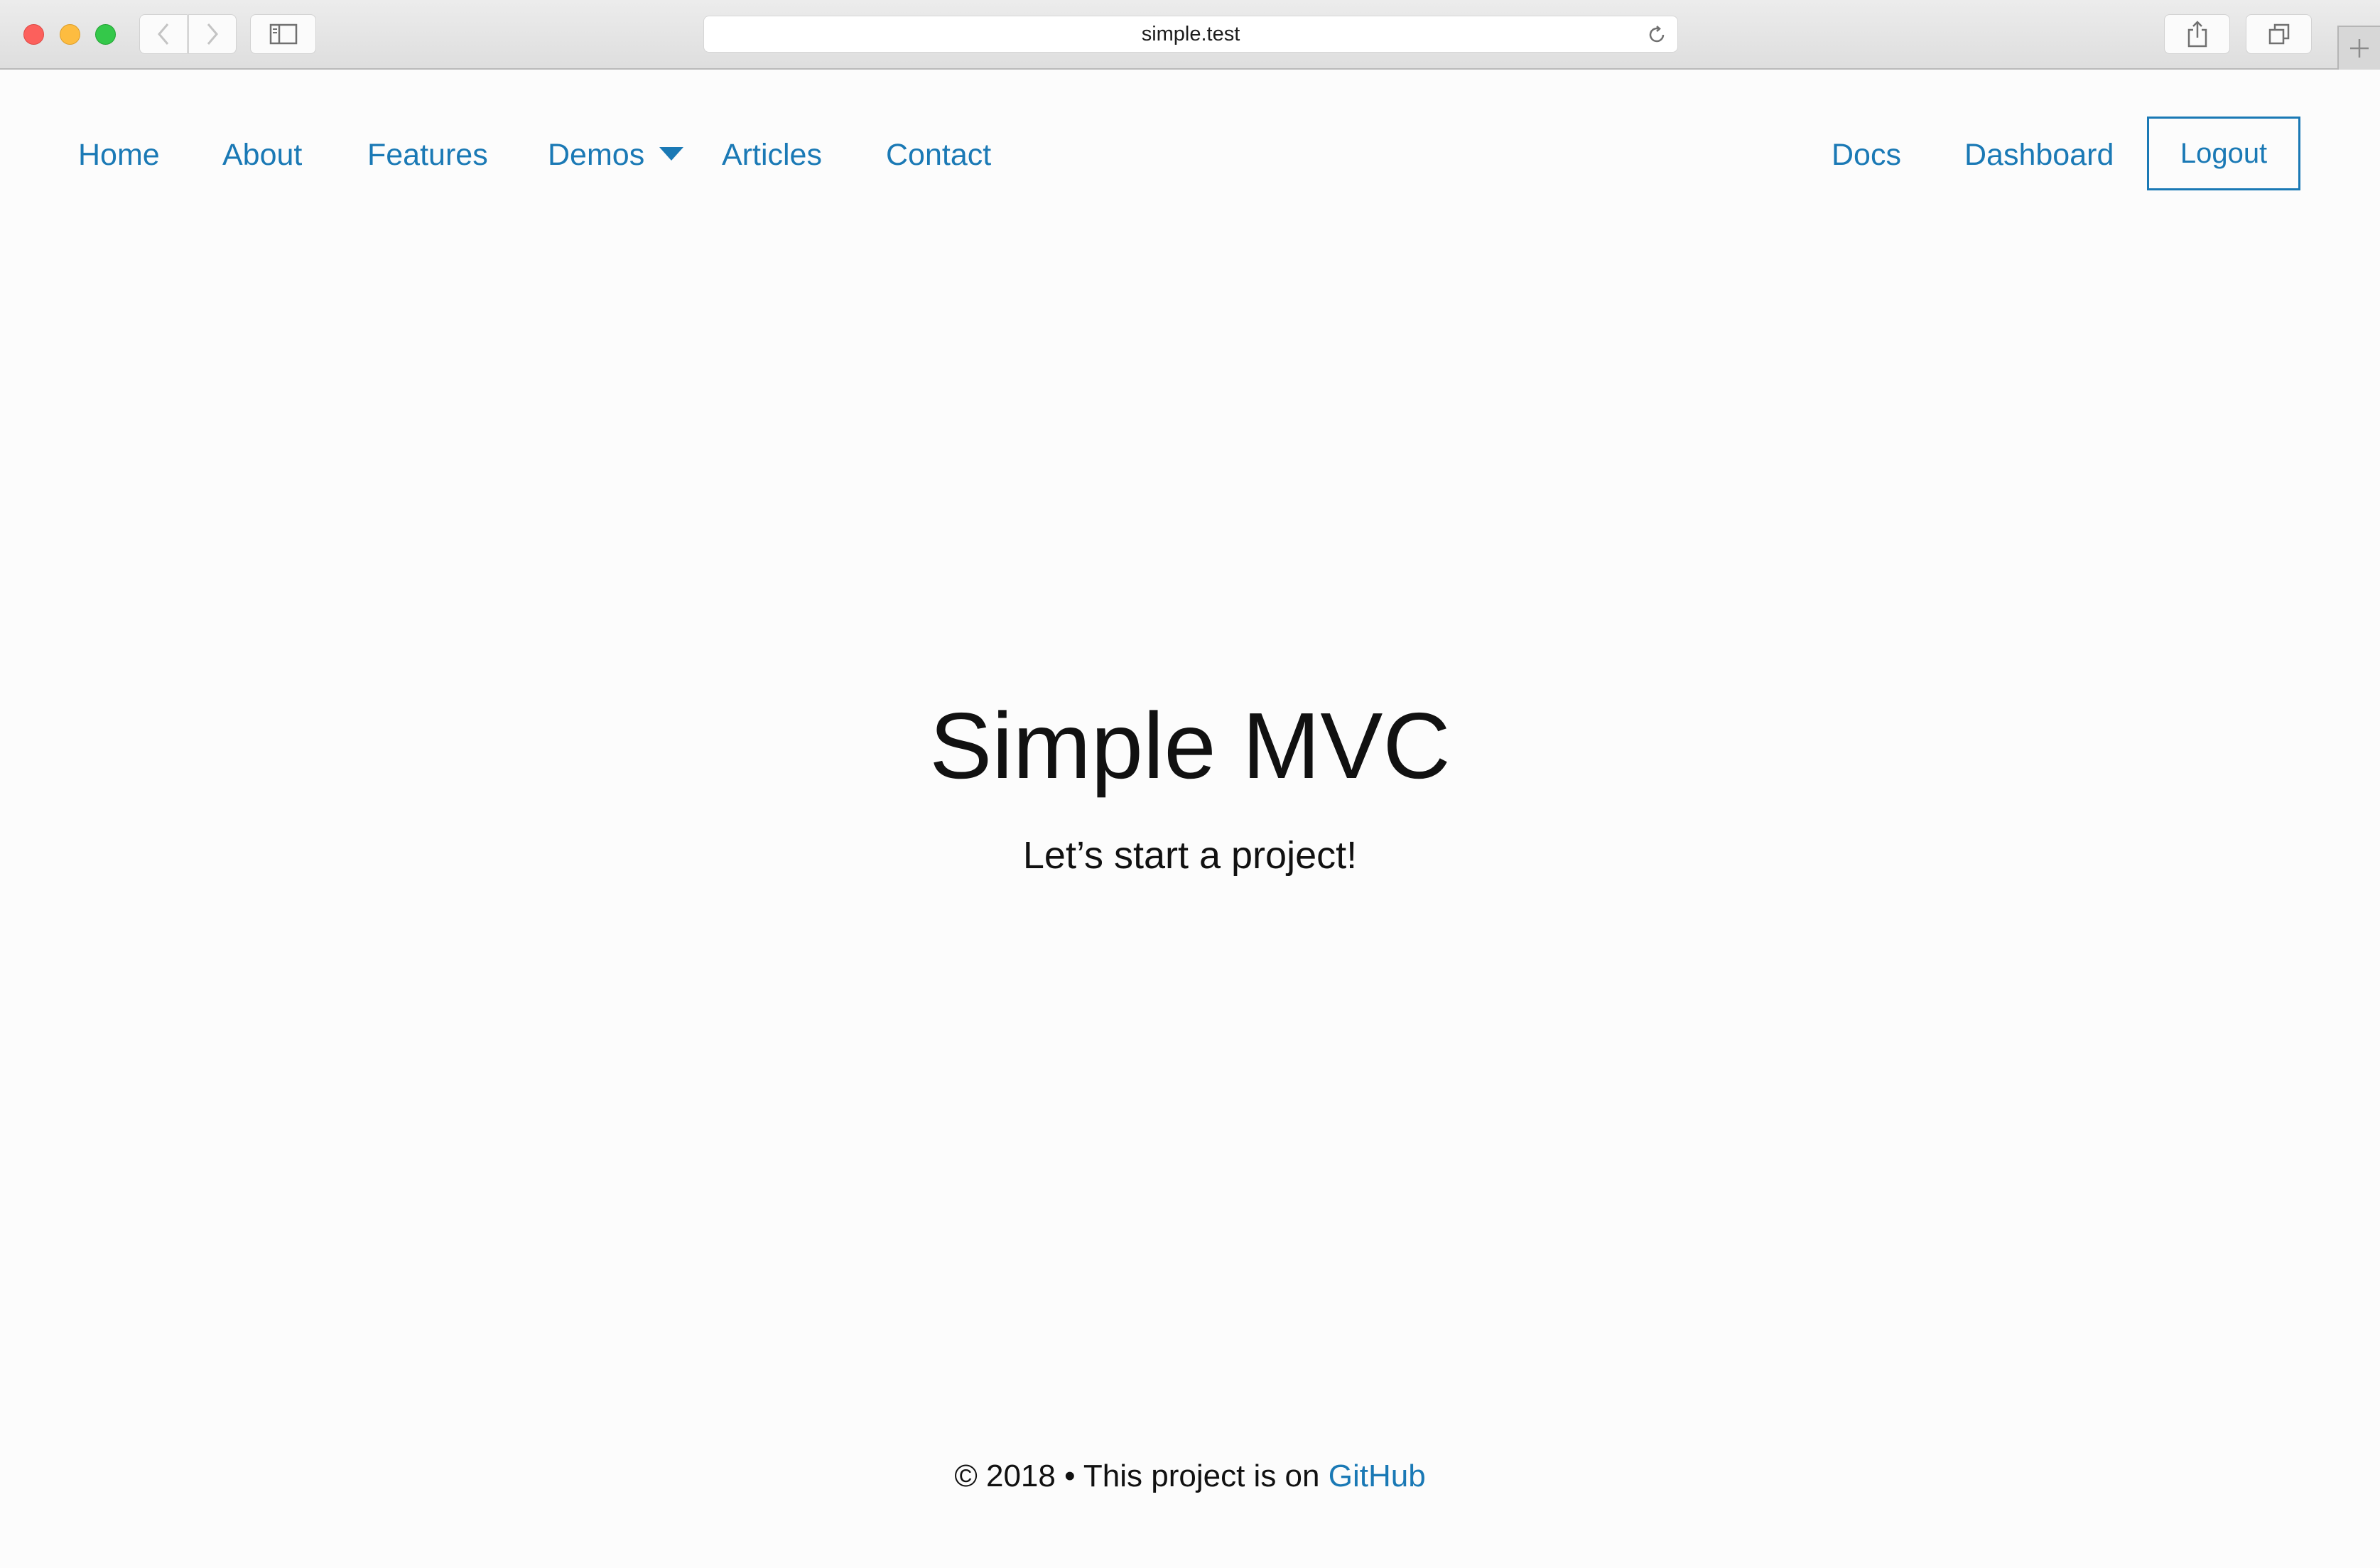  What do you see at coordinates (1656, 34) in the screenshot?
I see `reload-icon` at bounding box center [1656, 34].